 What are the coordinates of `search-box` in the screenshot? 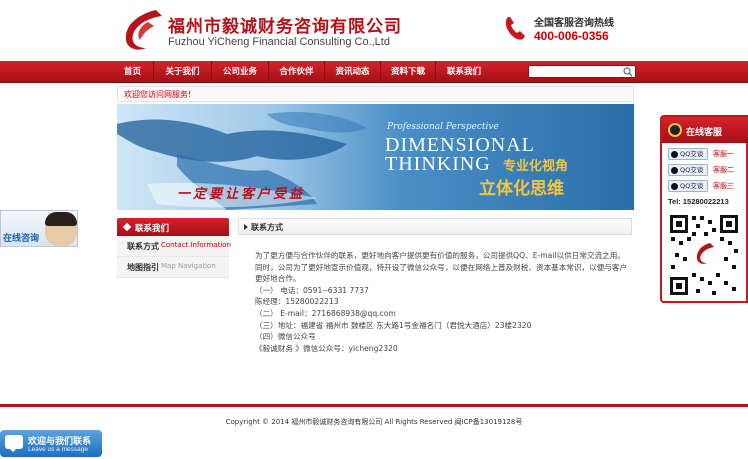 It's located at (582, 71).